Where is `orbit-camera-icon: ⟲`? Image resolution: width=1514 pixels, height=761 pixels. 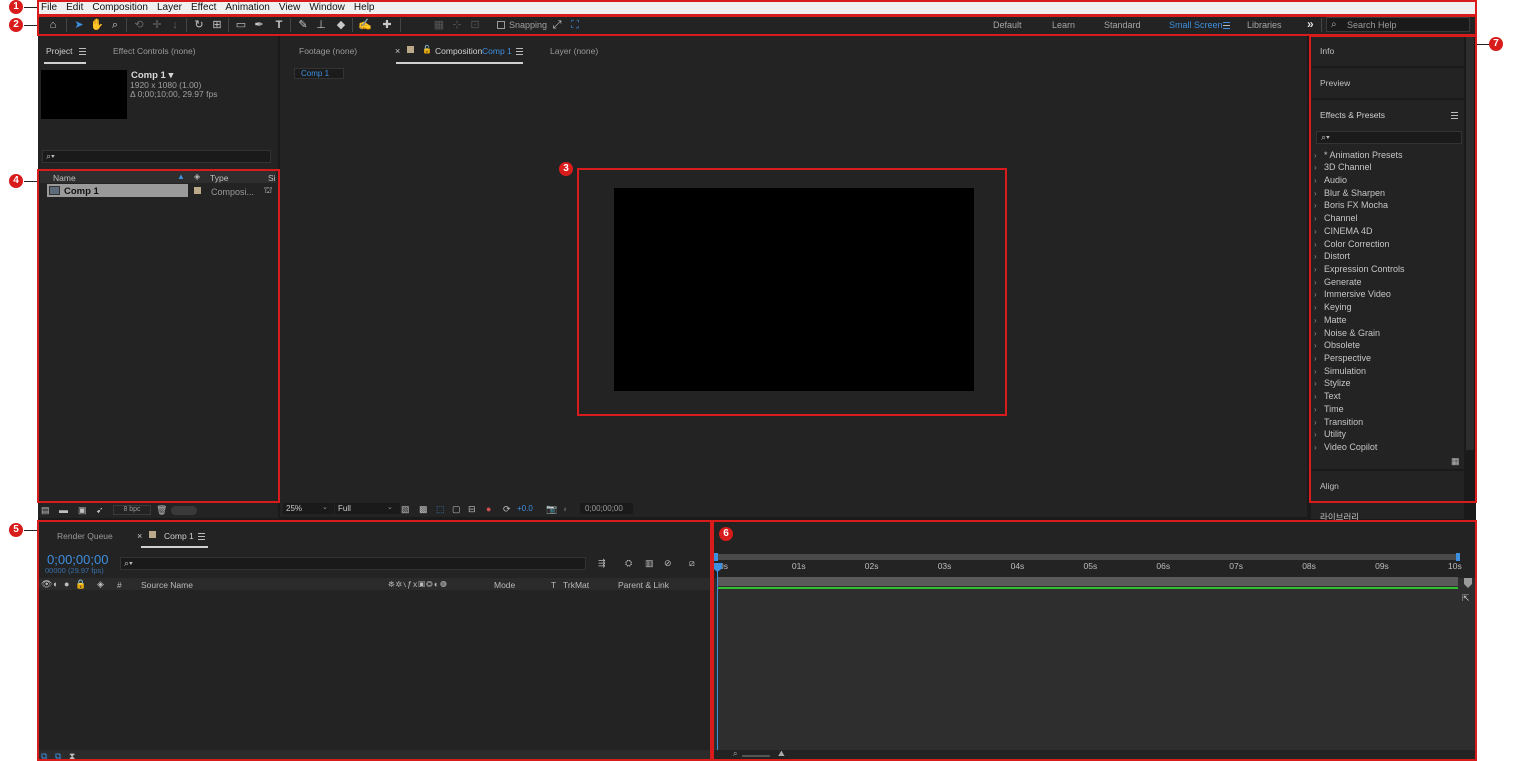
orbit-camera-icon: ⟲ is located at coordinates (139, 25).